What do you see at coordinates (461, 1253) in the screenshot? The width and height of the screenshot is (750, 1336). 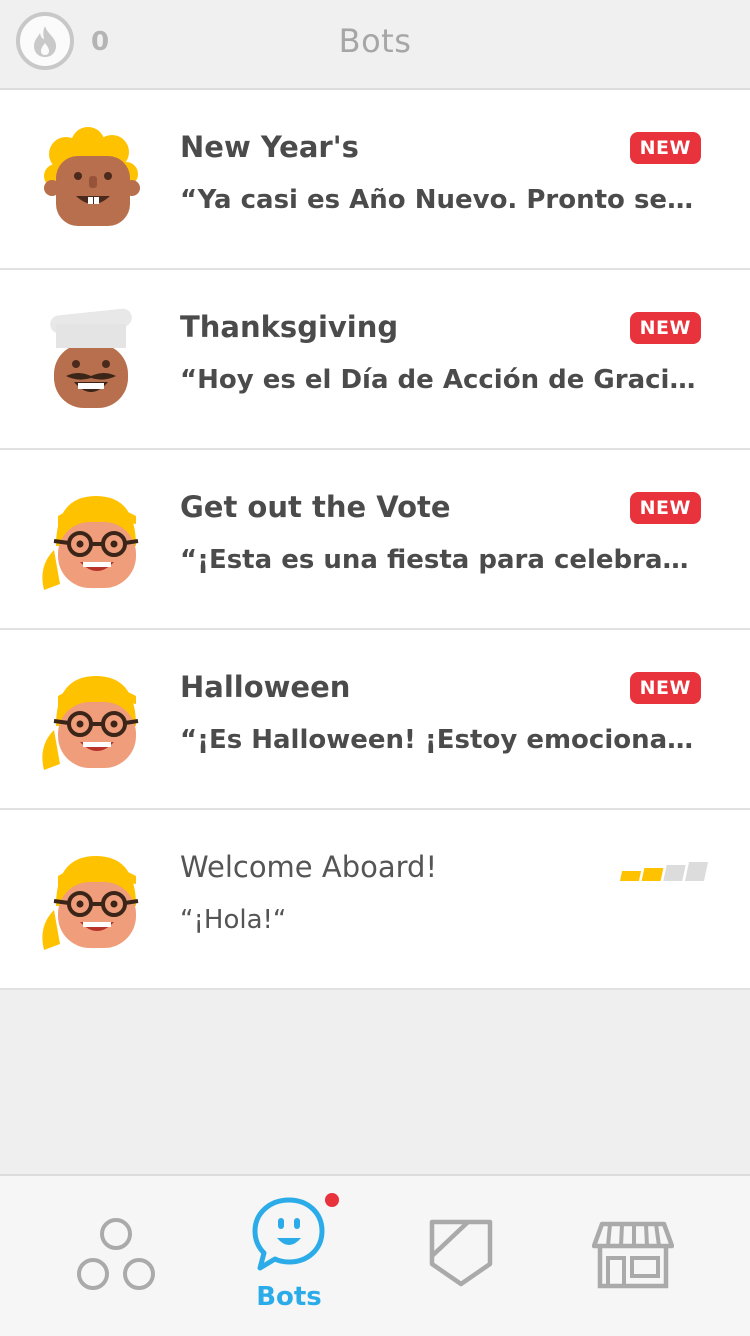 I see `shield-icon` at bounding box center [461, 1253].